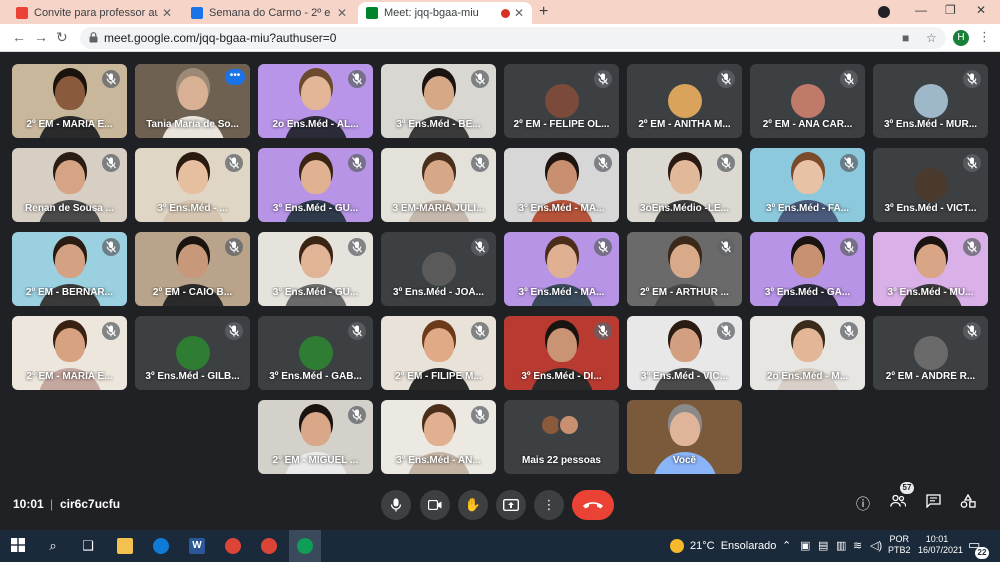  What do you see at coordinates (305, 546) in the screenshot?
I see `taskbar-active-app` at bounding box center [305, 546].